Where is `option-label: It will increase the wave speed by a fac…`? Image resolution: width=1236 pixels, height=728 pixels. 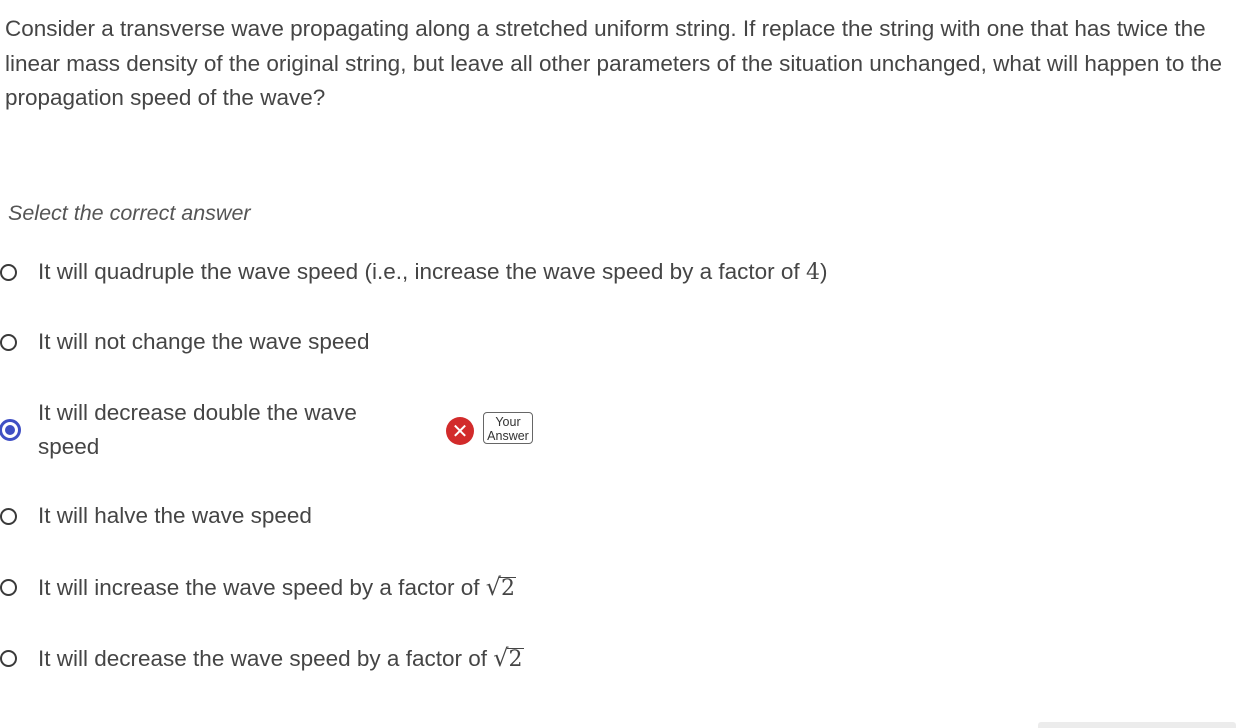
option-label: It will increase the wave speed by a fac… is located at coordinates (277, 587).